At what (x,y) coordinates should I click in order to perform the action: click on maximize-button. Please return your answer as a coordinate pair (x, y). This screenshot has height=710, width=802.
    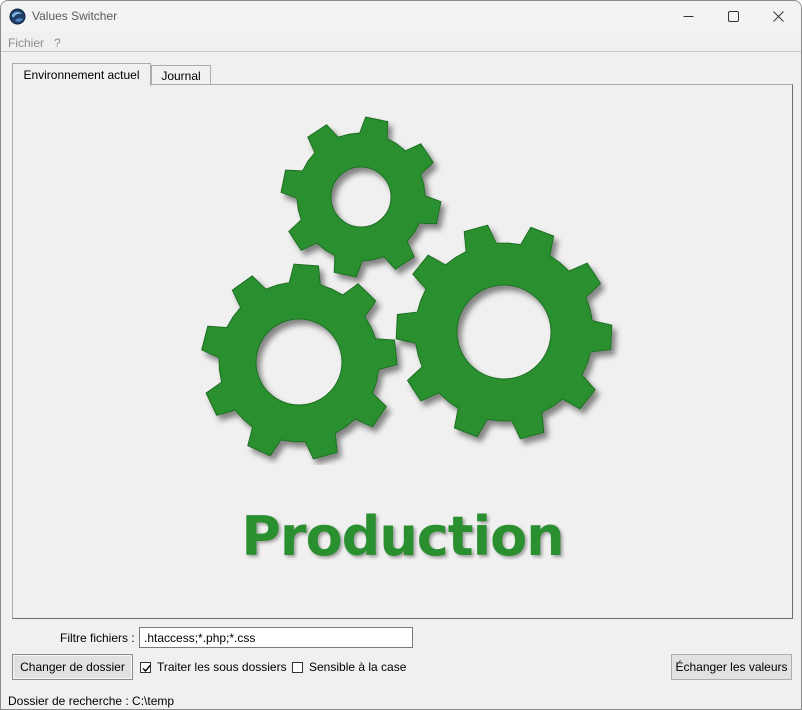
    Looking at the image, I should click on (733, 16).